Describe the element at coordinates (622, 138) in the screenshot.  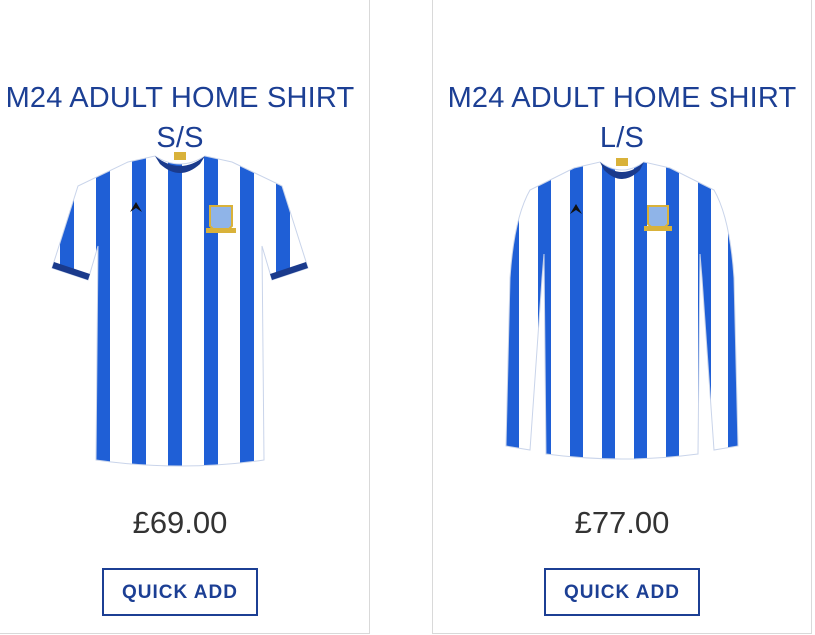
I see `product-title-line2: L/S` at that location.